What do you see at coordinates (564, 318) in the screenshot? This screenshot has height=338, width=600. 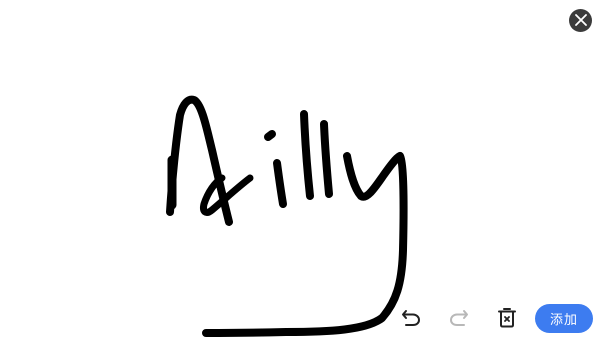 I see `add-button: 添加` at bounding box center [564, 318].